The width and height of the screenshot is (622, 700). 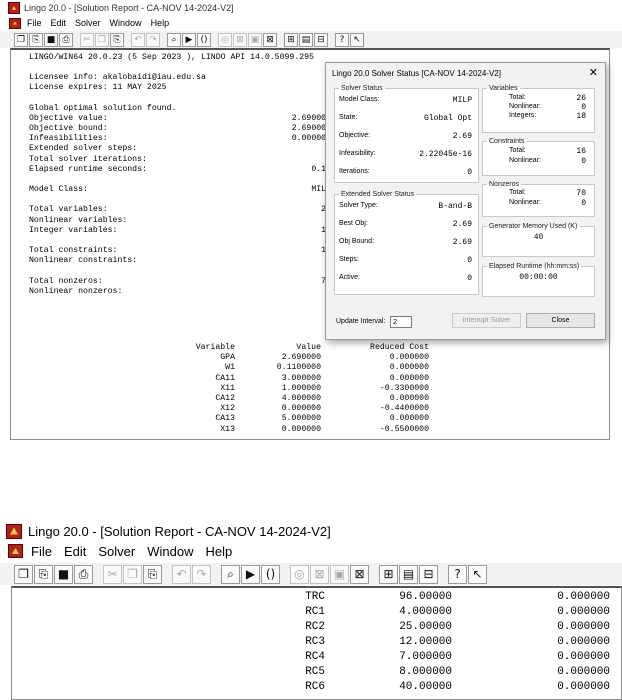 I want to click on group-legend: Generator Memory Used (K), so click(x=533, y=226).